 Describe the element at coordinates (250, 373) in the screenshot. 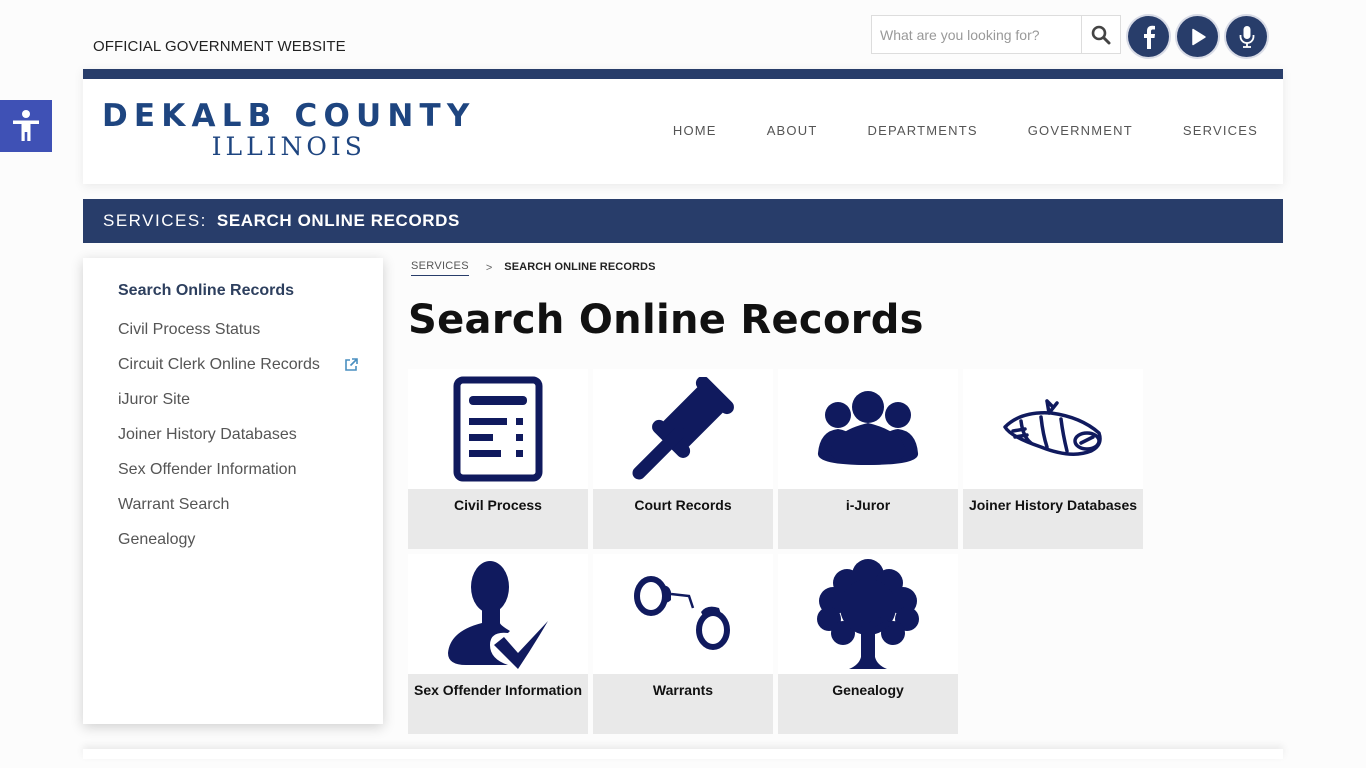

I see `sidebar-item-circuit-clerk: Circuit Clerk Online Records` at that location.